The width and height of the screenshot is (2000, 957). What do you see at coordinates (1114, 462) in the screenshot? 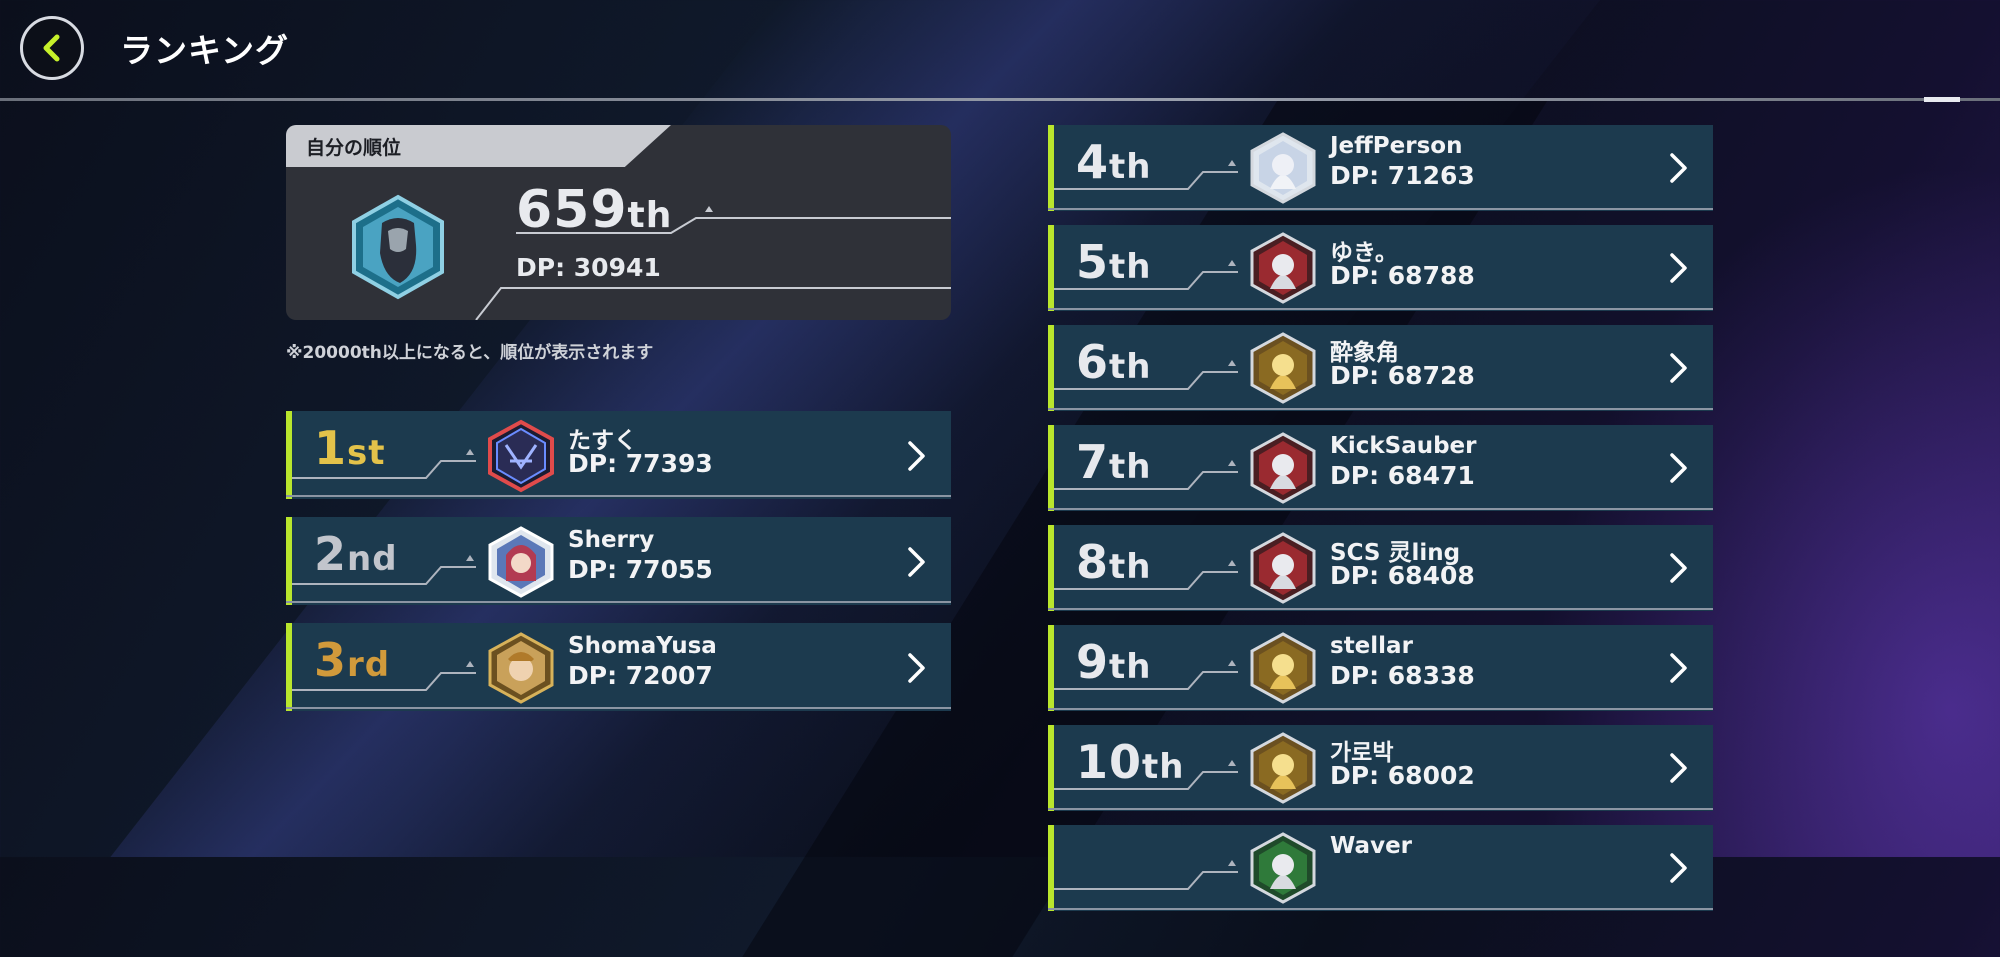
I see `row-rank: 7th` at bounding box center [1114, 462].